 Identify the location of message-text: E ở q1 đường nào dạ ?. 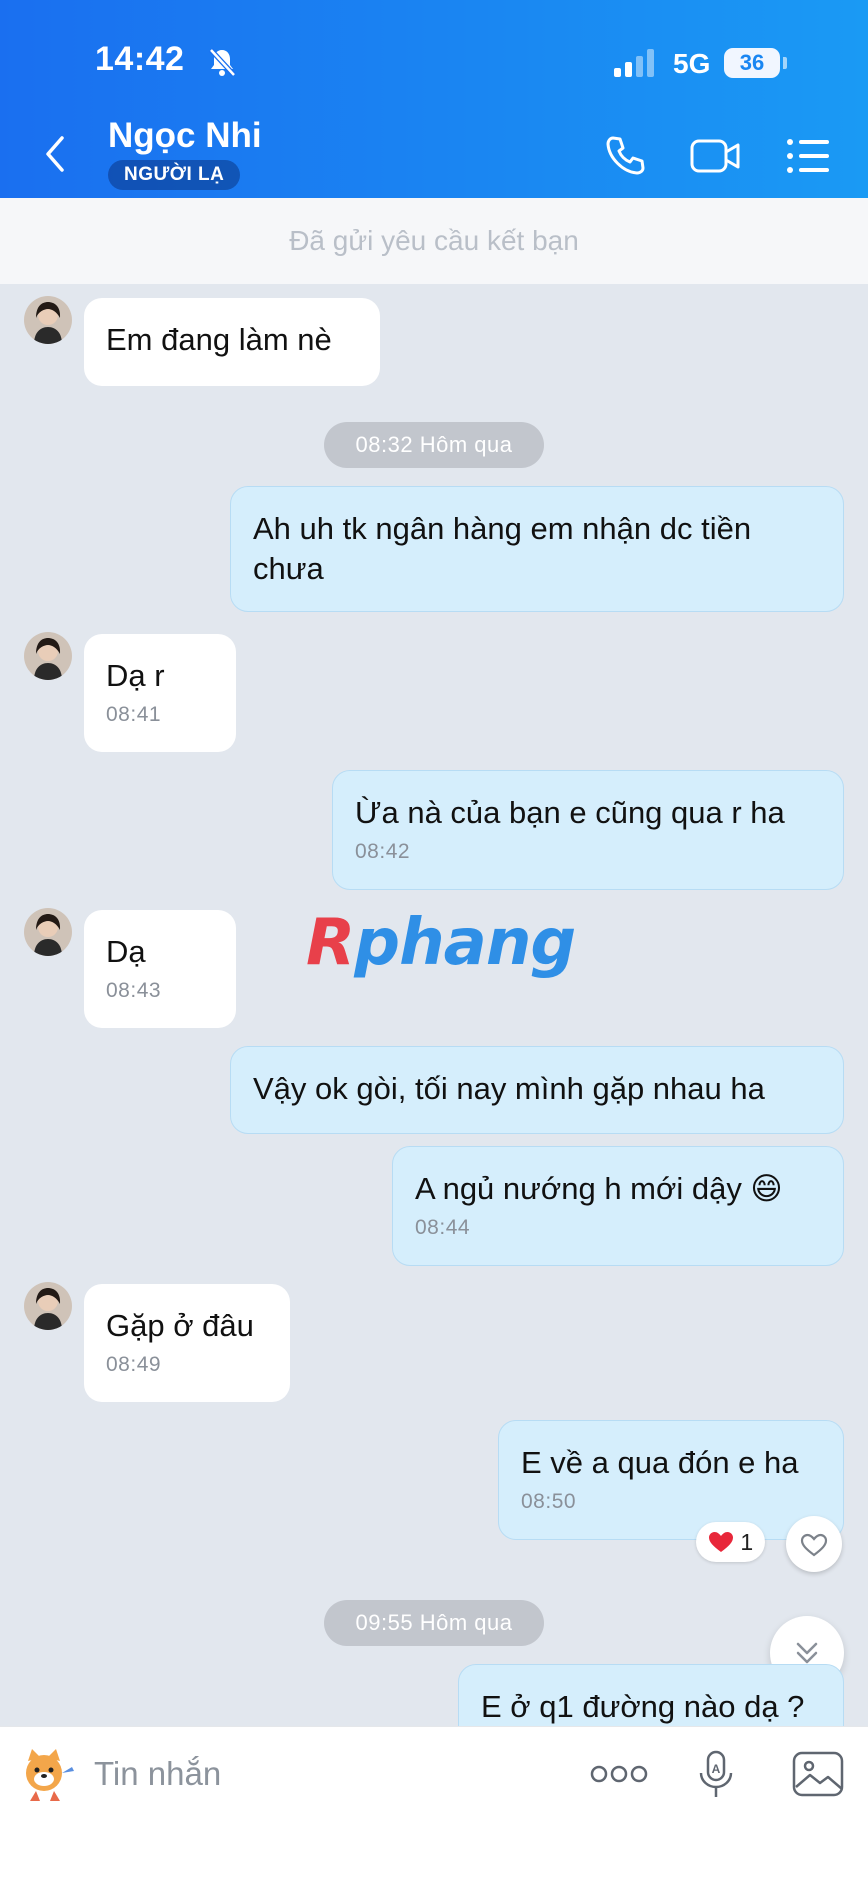
(643, 1706).